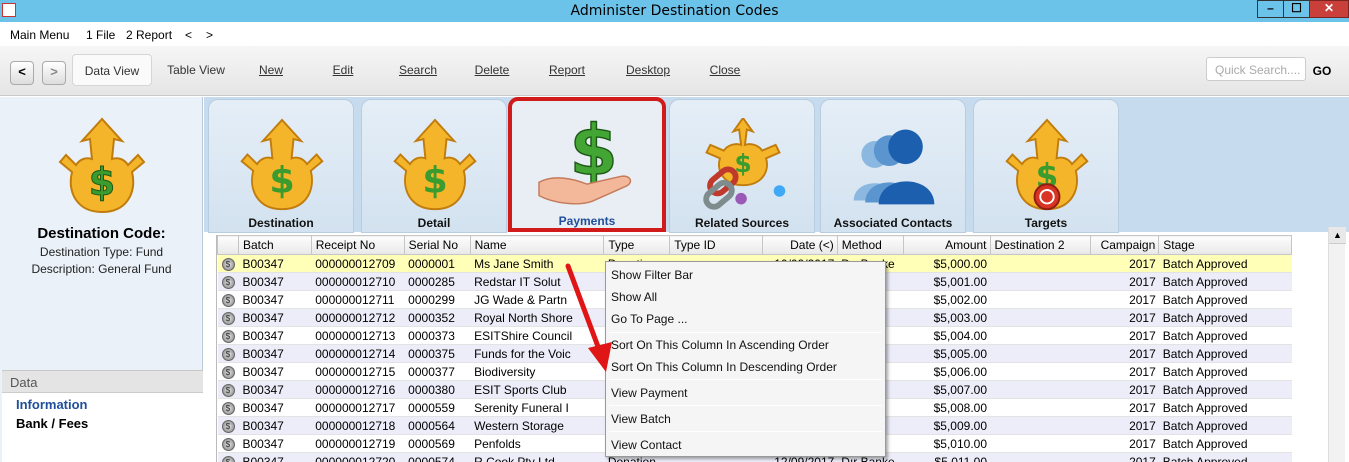 The image size is (1349, 462). I want to click on desktop-button-label: Desktop, so click(648, 70).